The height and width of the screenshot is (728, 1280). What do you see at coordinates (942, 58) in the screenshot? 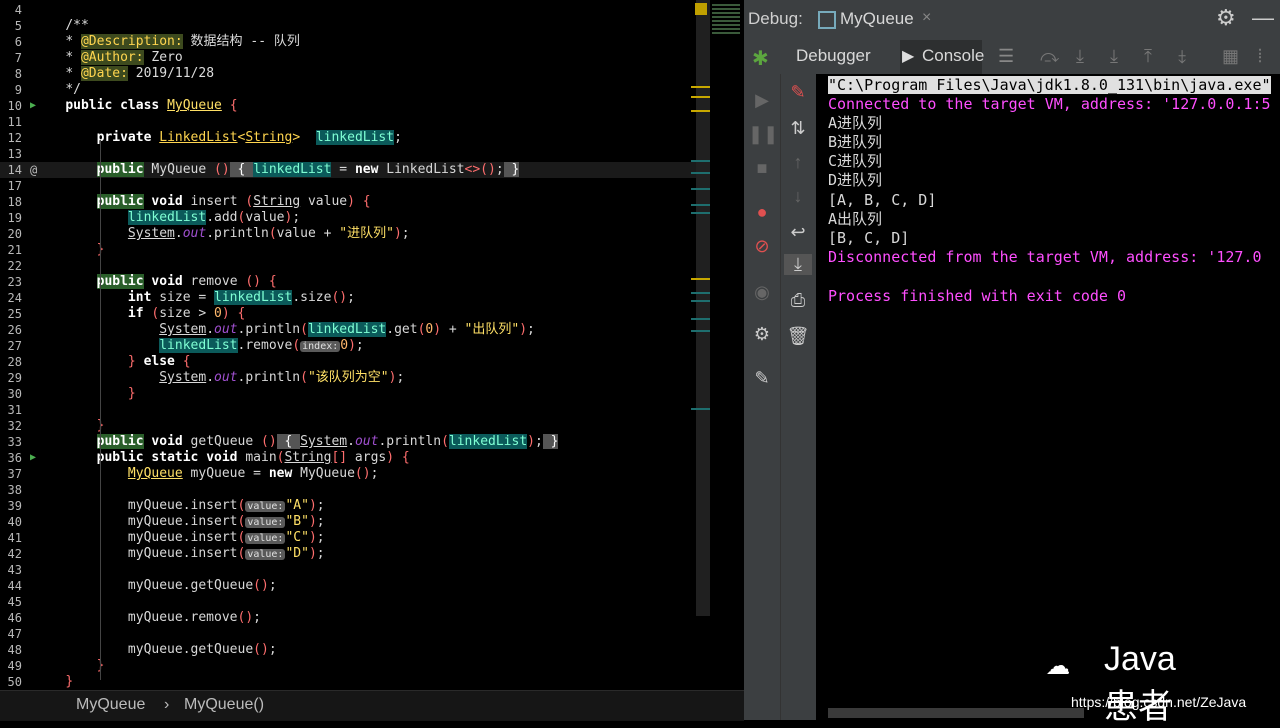
I see `tab-console: ▶ Console` at bounding box center [942, 58].